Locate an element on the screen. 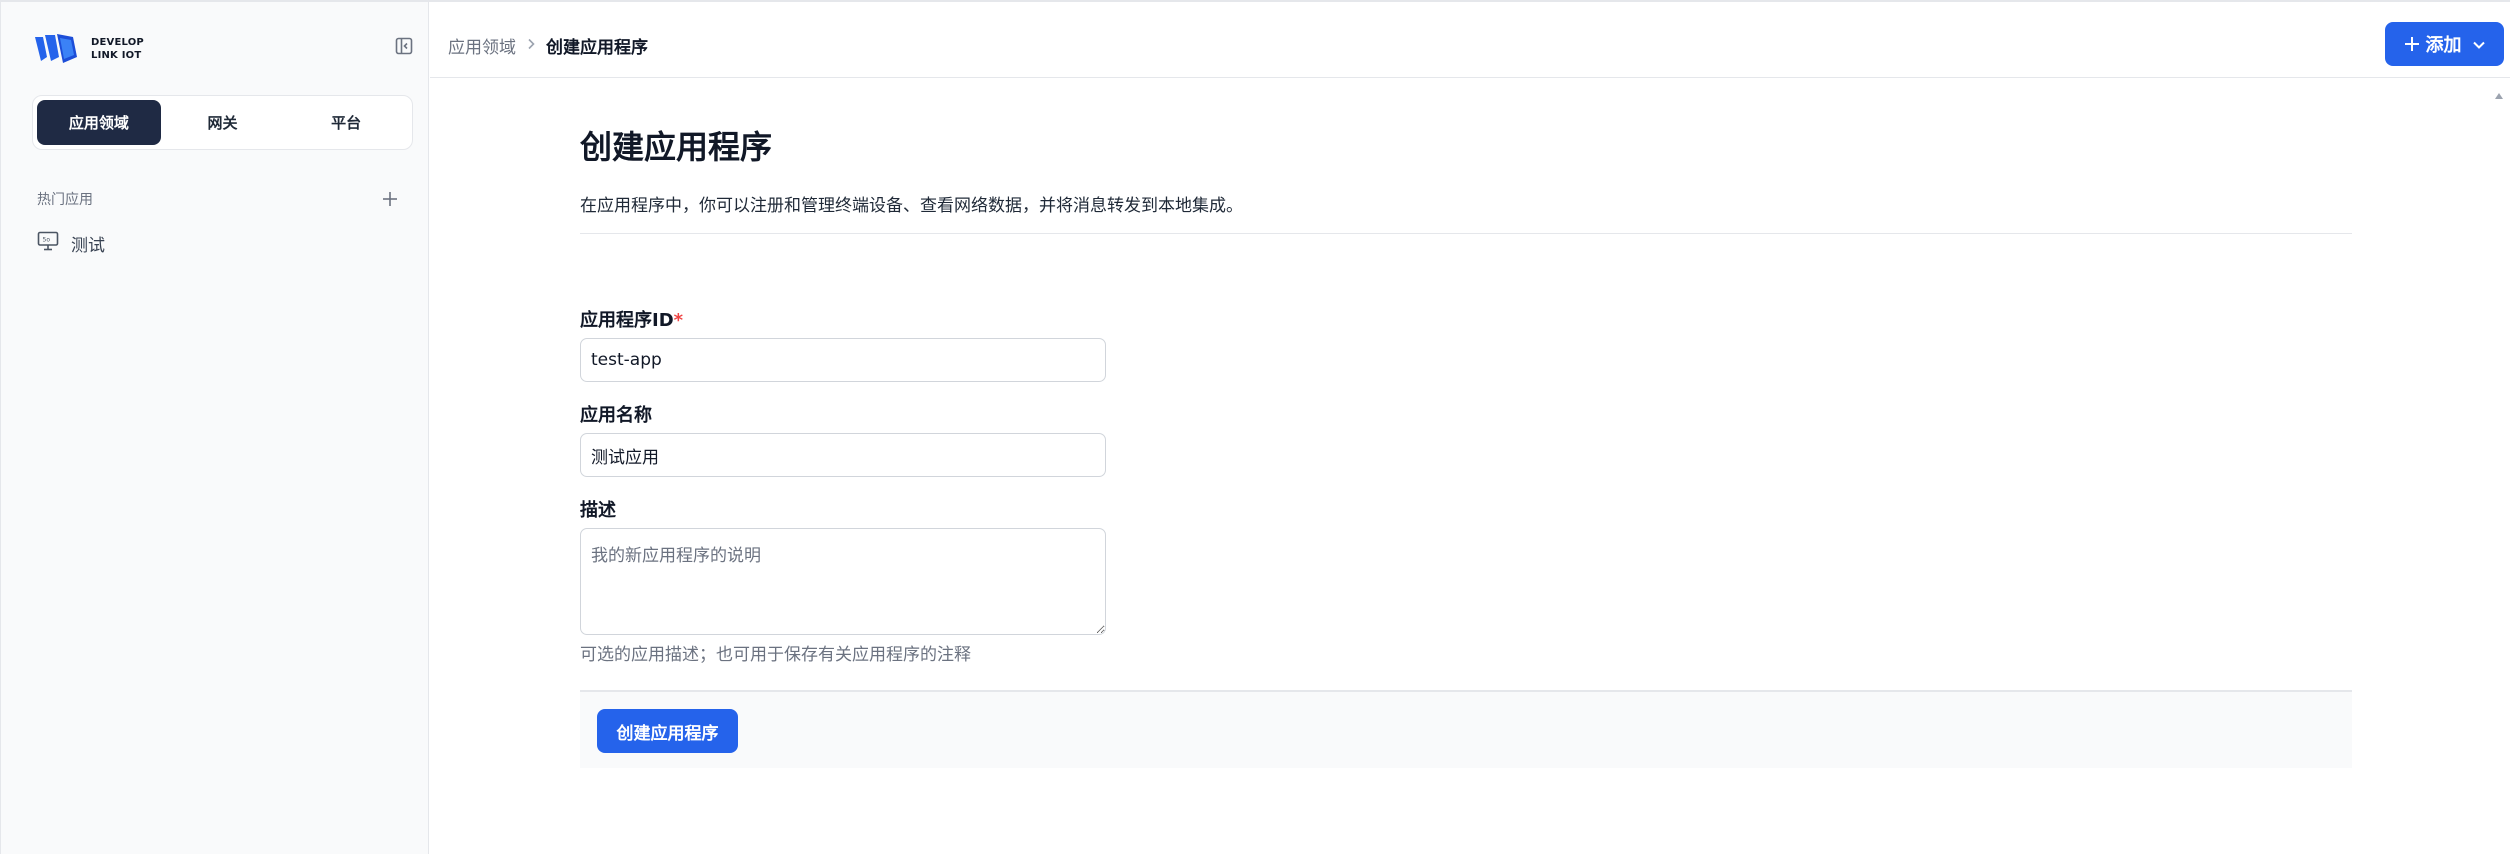 This screenshot has height=854, width=2510. monitor-icon: 5o is located at coordinates (48, 243).